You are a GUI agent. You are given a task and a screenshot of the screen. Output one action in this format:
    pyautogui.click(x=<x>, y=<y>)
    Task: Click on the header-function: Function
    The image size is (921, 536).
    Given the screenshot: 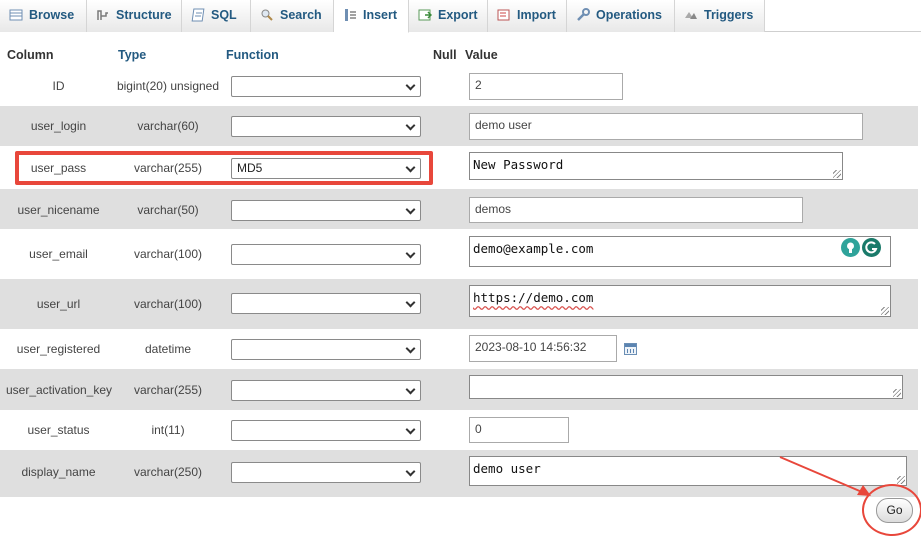 What is the action you would take?
    pyautogui.click(x=252, y=55)
    